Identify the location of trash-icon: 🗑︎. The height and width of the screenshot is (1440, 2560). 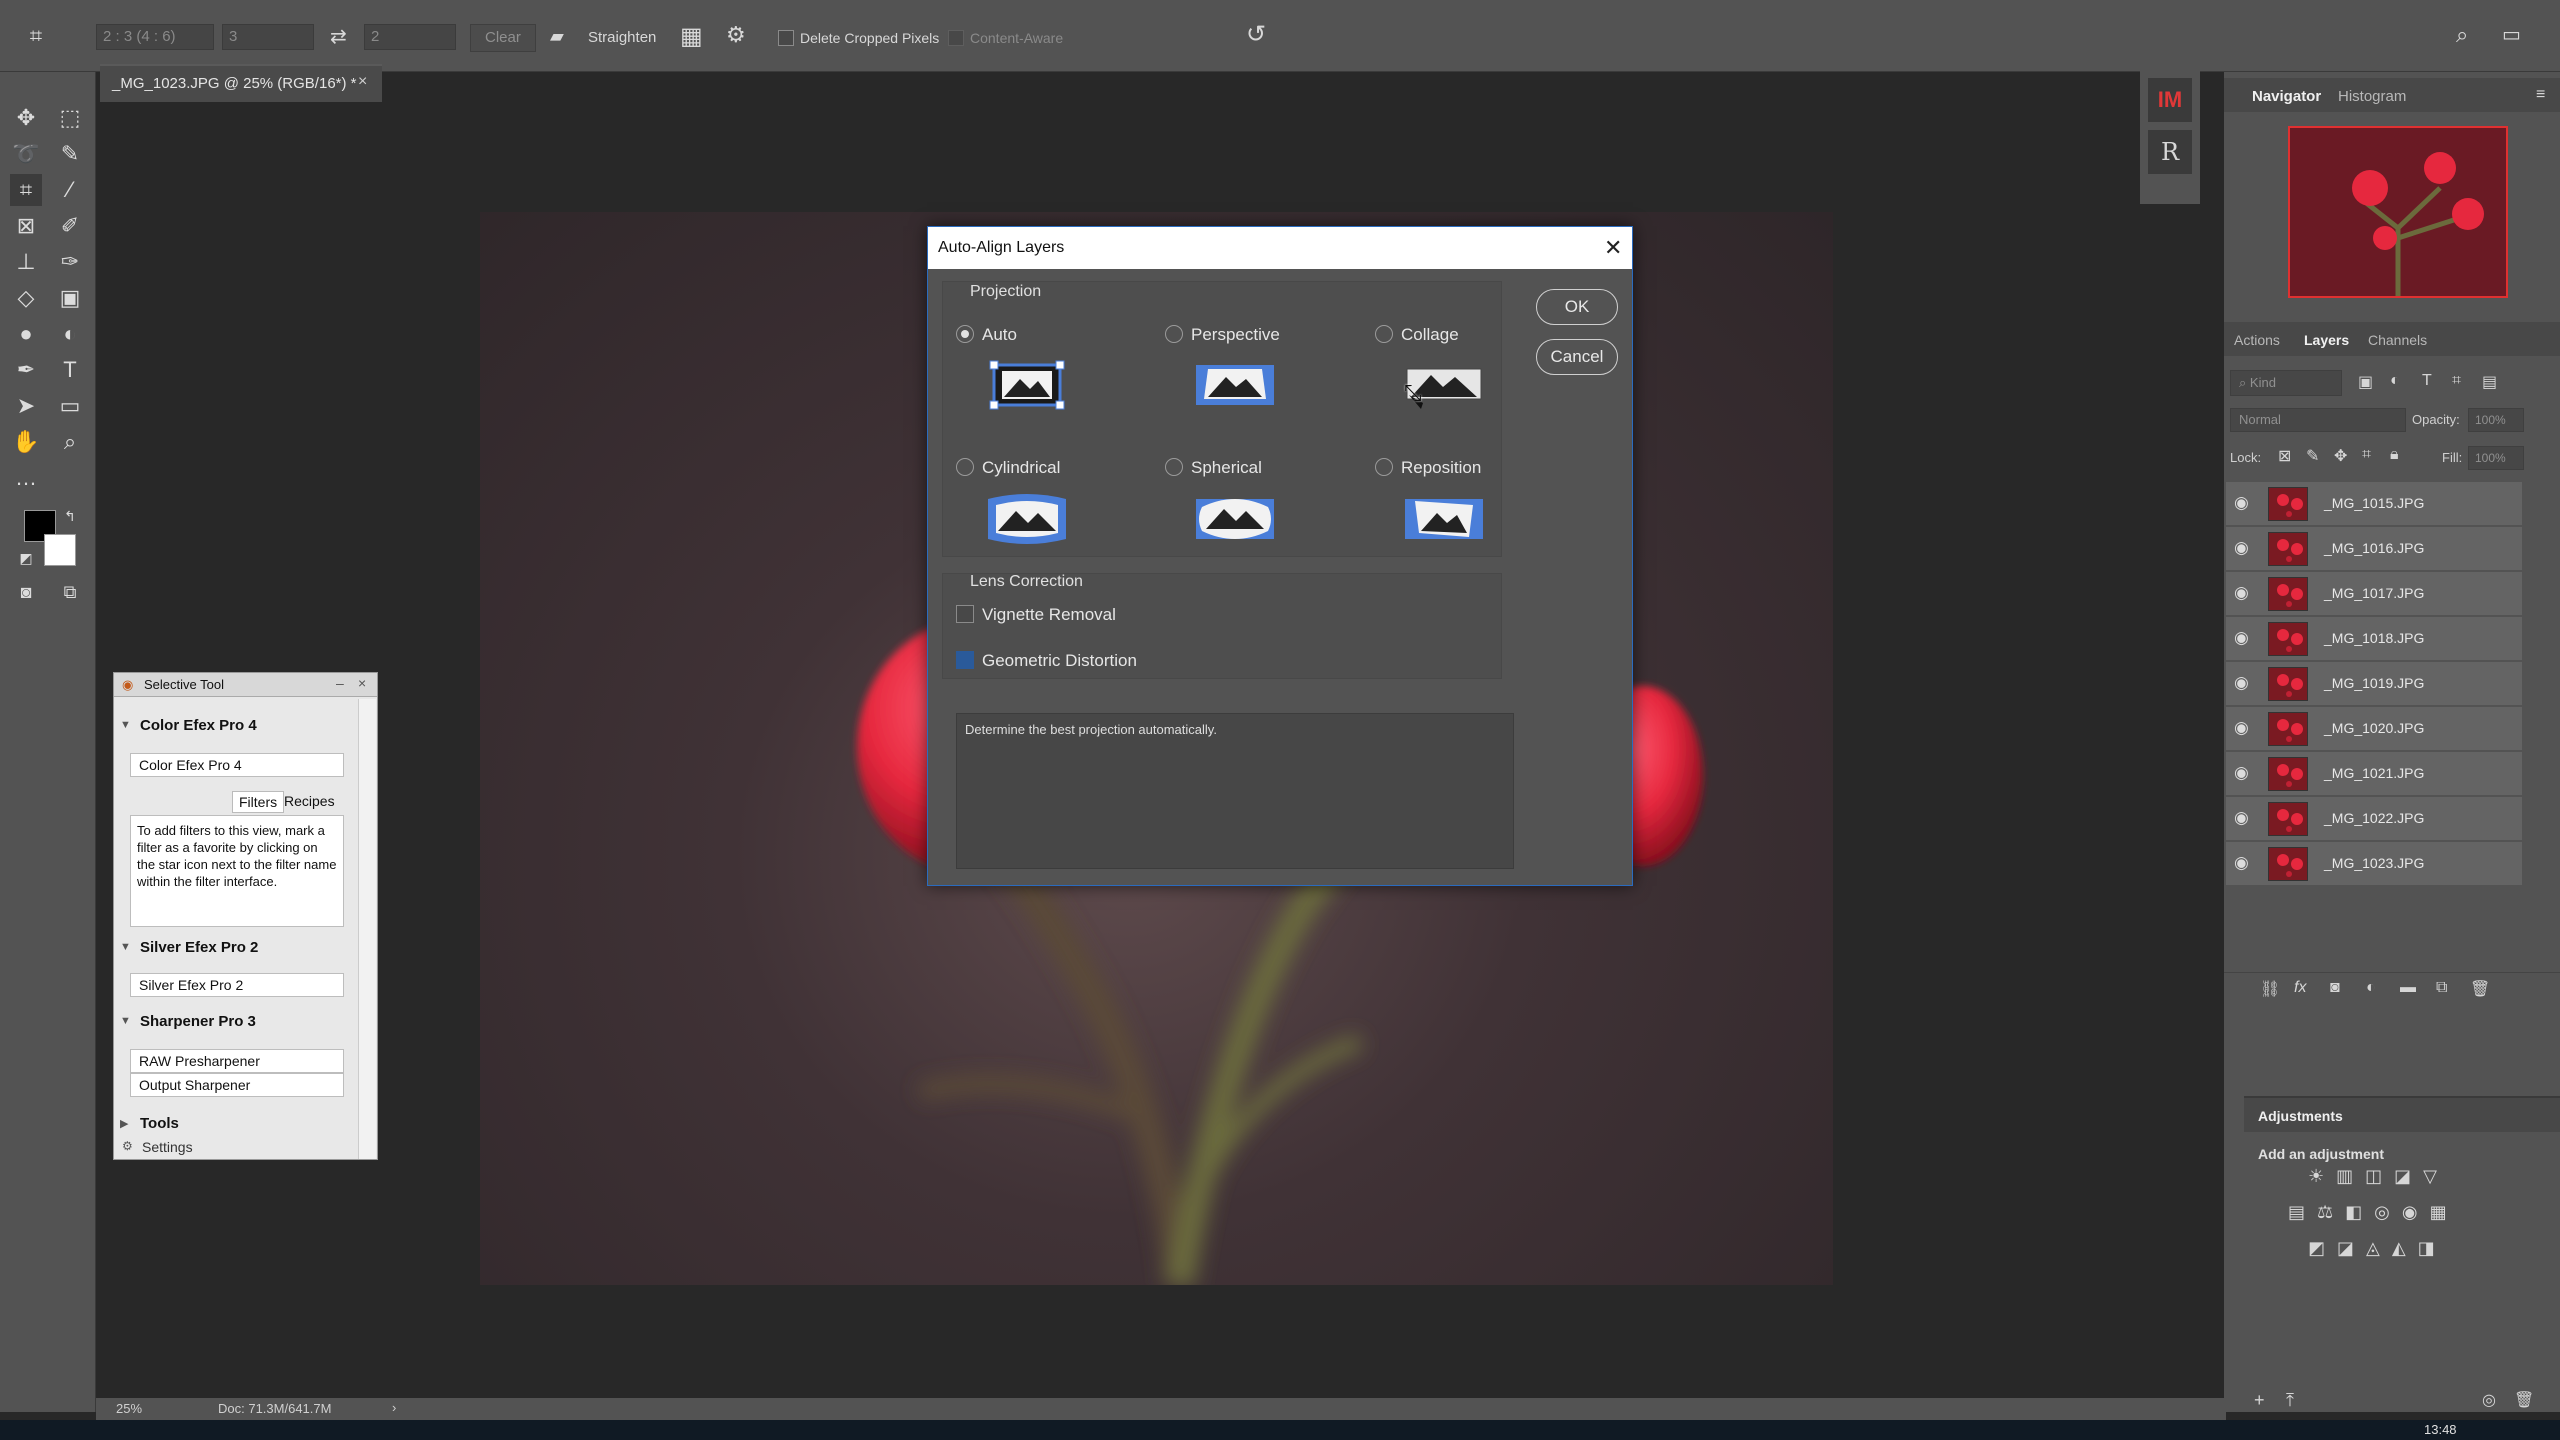
(2480, 989).